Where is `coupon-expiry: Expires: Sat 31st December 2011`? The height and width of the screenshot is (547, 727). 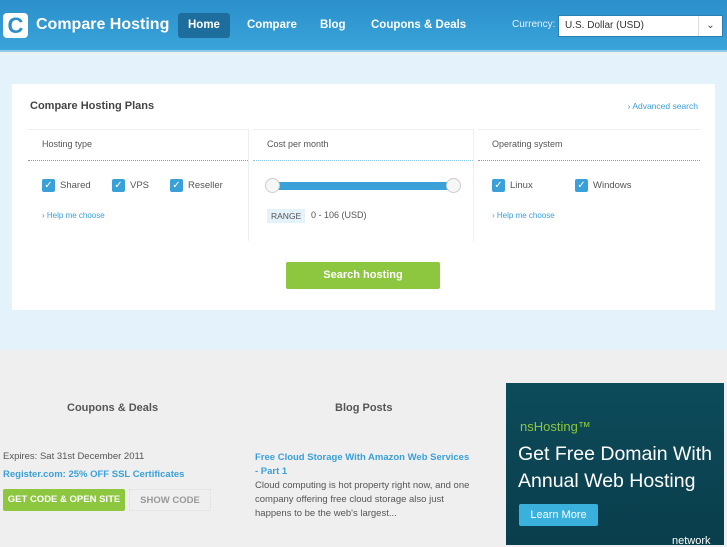 coupon-expiry: Expires: Sat 31st December 2011 is located at coordinates (74, 456).